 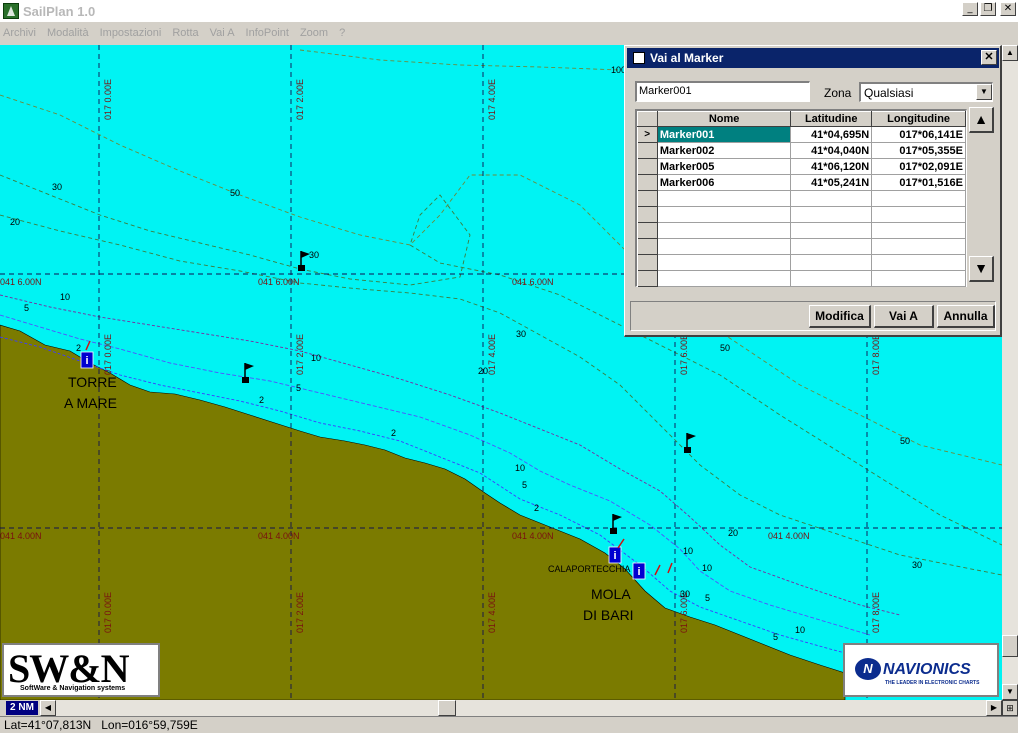 What do you see at coordinates (840, 316) in the screenshot?
I see `modifica-button: Modifica` at bounding box center [840, 316].